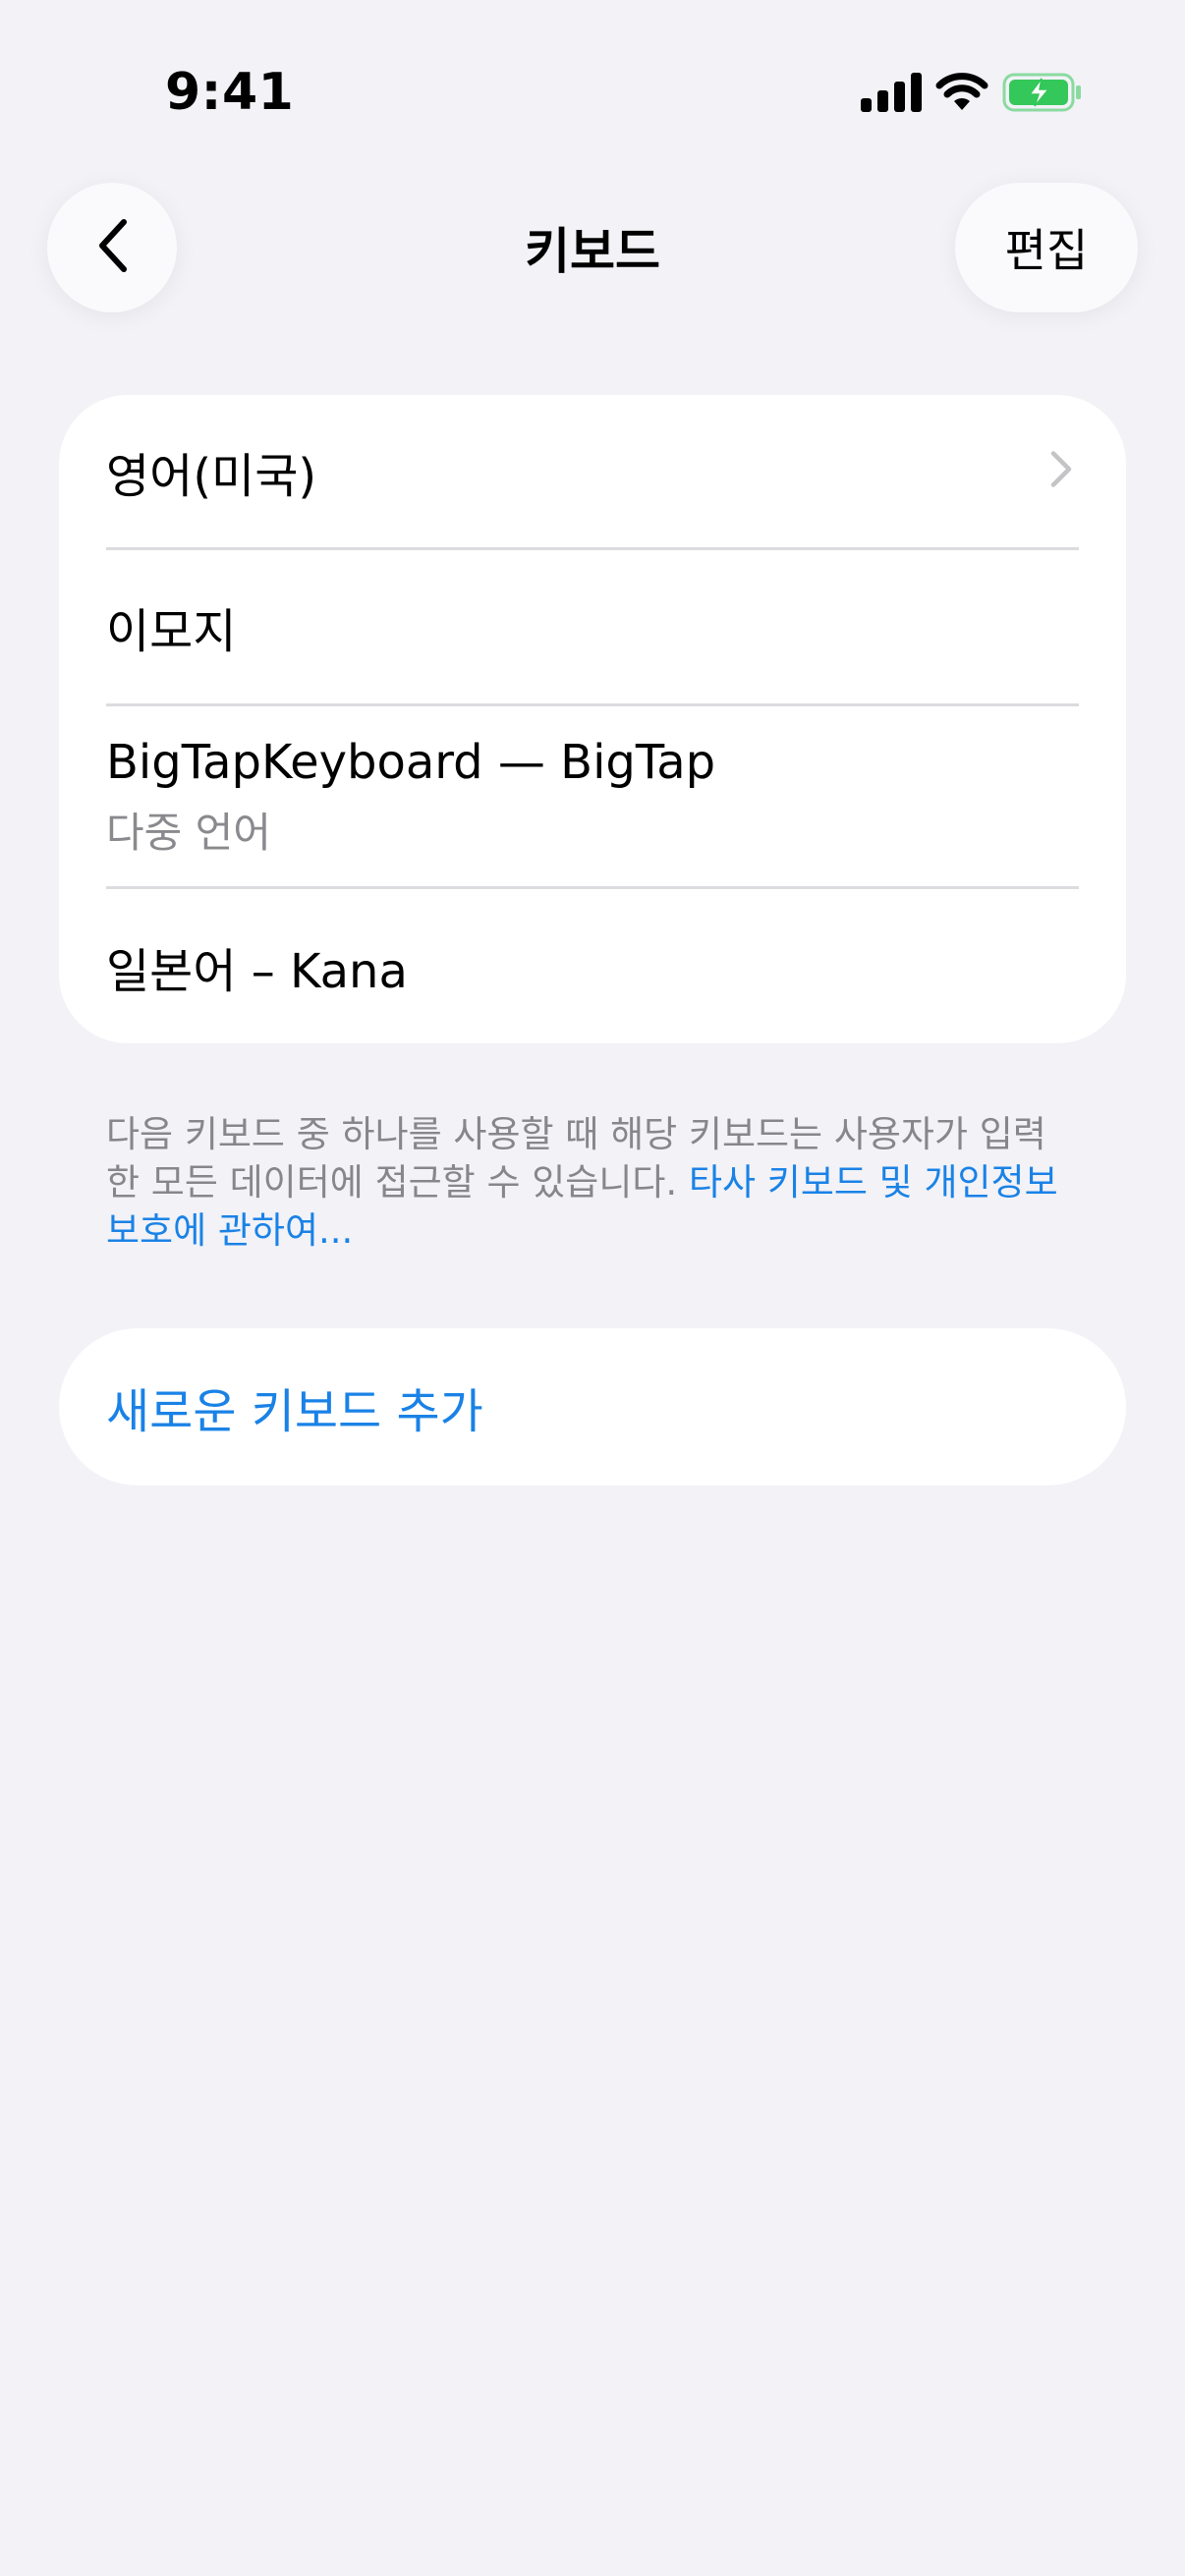  I want to click on list-item-label: BigTapKeyboard — BigTap, so click(411, 762).